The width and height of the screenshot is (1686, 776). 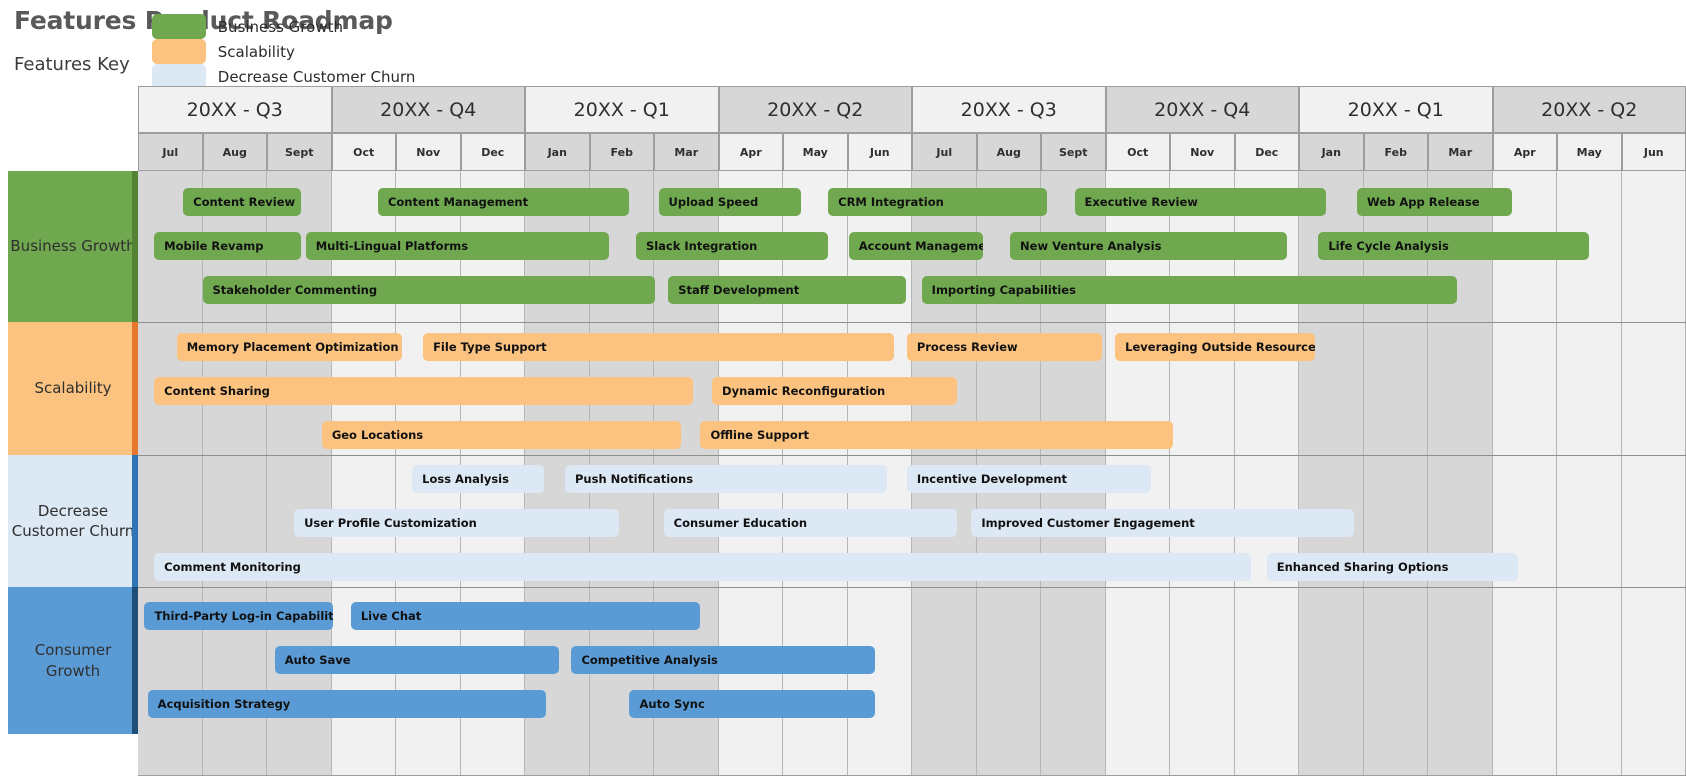 I want to click on task-bar: Process Review, so click(x=1004, y=347).